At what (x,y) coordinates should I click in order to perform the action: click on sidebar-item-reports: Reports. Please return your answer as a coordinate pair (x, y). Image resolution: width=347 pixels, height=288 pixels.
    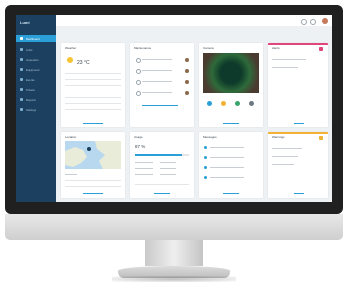
    Looking at the image, I should click on (36, 99).